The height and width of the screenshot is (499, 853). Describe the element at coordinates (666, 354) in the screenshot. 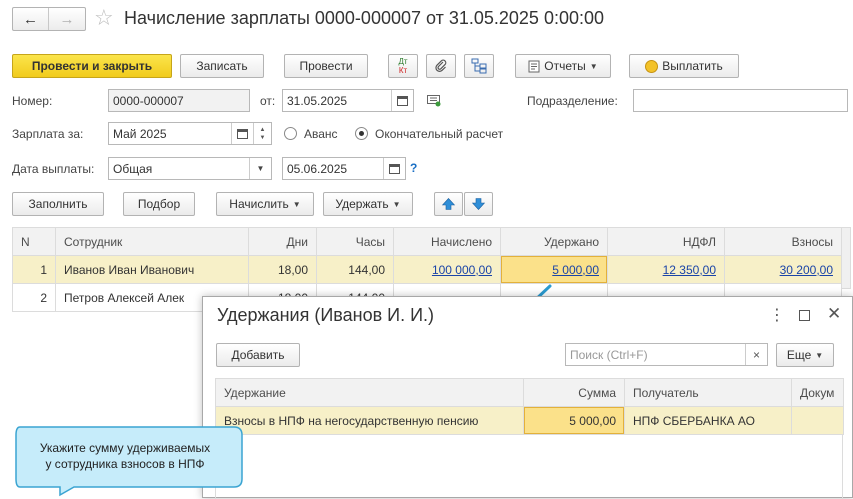

I see `search-input: Поиск (Ctrl+F) ×` at that location.